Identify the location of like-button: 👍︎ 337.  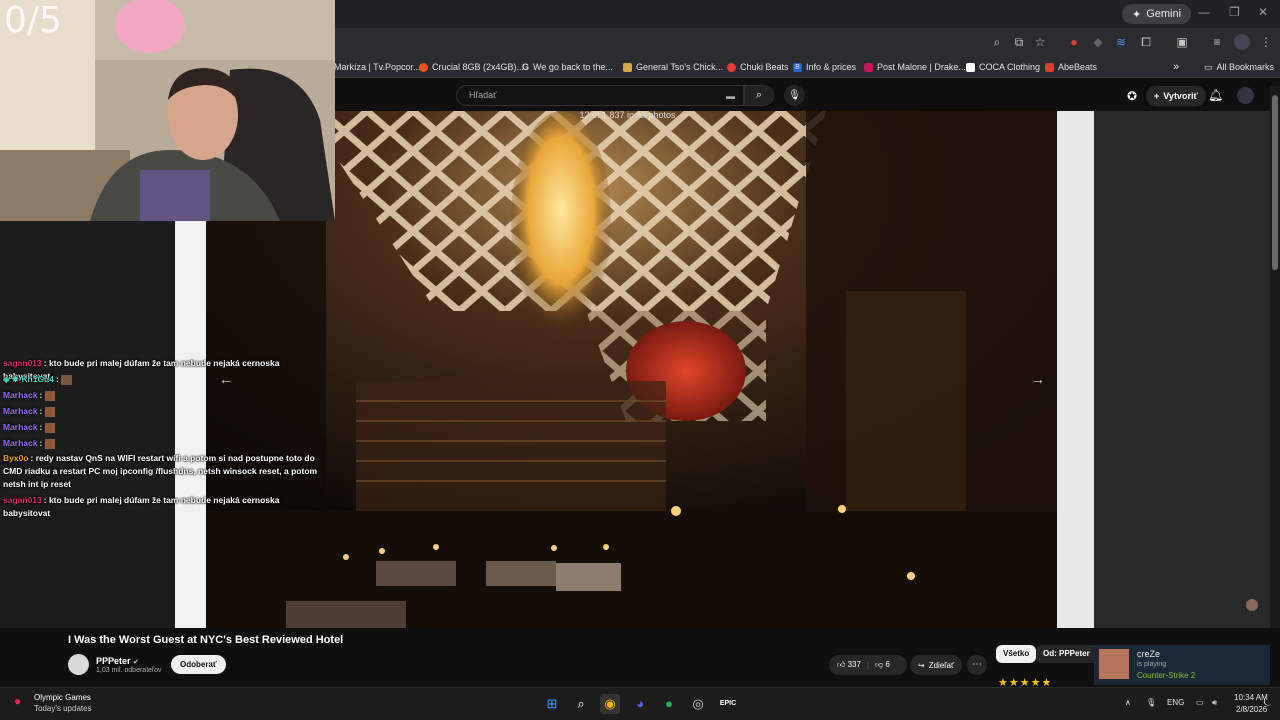
(849, 665).